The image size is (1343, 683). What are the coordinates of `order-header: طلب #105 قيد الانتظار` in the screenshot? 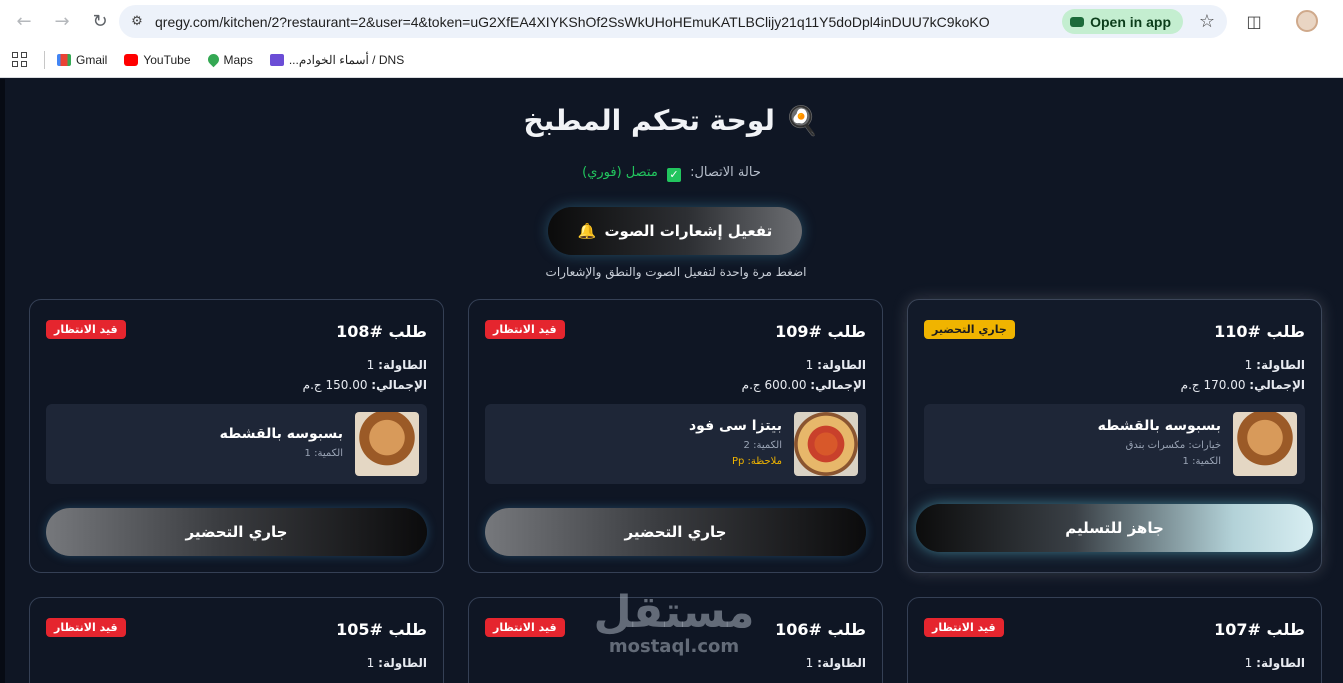 It's located at (236, 631).